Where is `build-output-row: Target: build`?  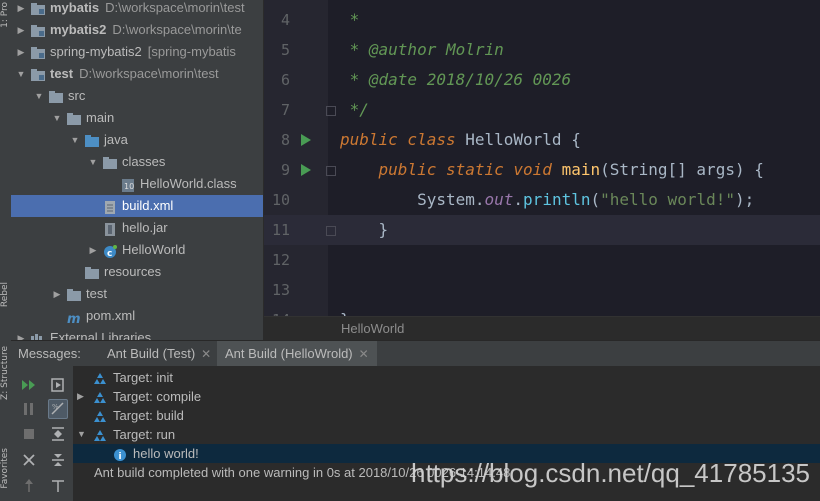
build-output-row: Target: build is located at coordinates (446, 415).